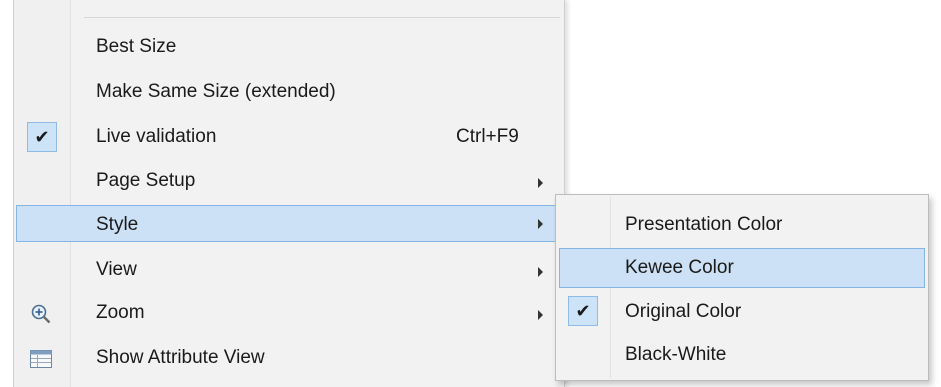 This screenshot has width=941, height=387. Describe the element at coordinates (704, 224) in the screenshot. I see `submenu-item-label: Presentation Color` at that location.